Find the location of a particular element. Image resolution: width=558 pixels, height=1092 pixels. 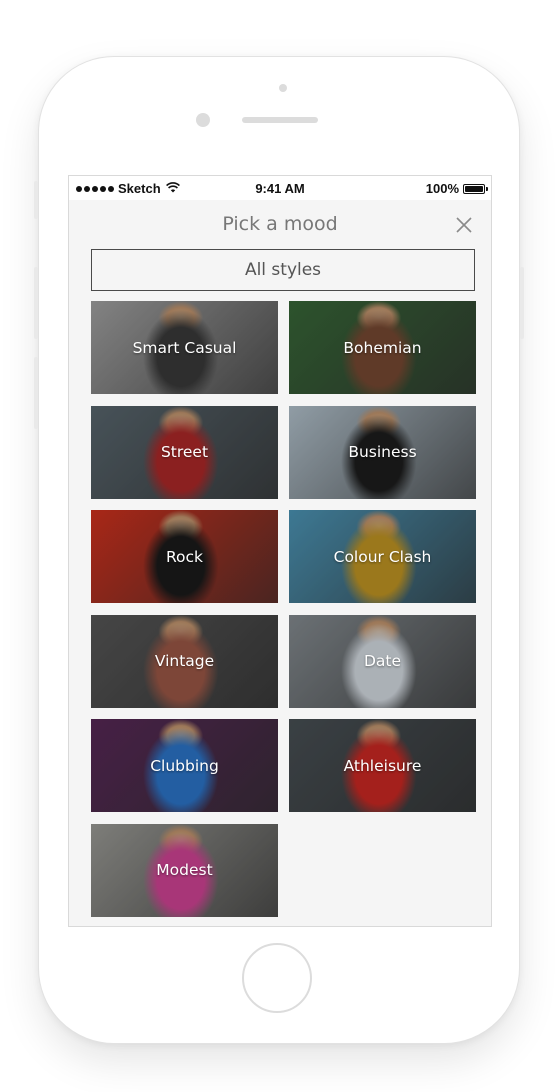

mood-tile-clubbing: Clubbing is located at coordinates (184, 765).